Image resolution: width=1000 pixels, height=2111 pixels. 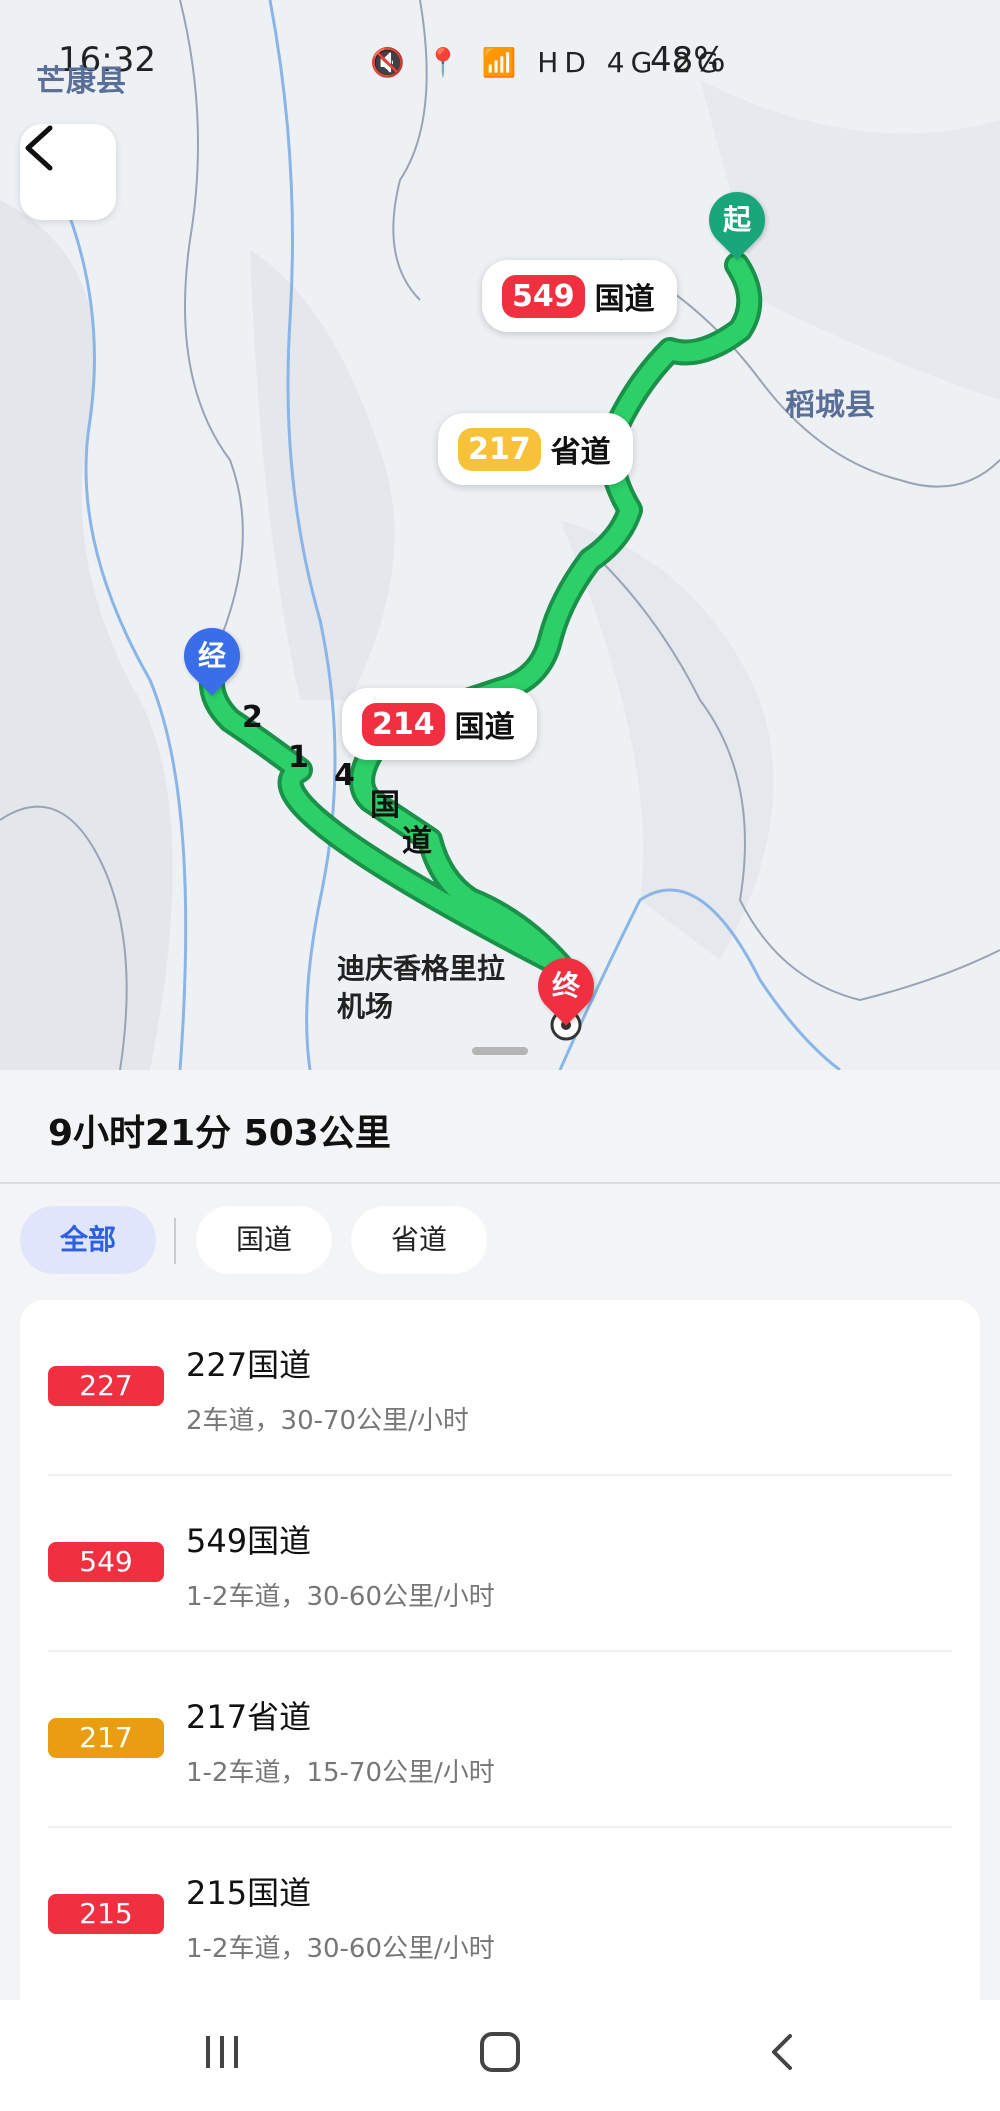 I want to click on route-label-char: 2, so click(x=252, y=717).